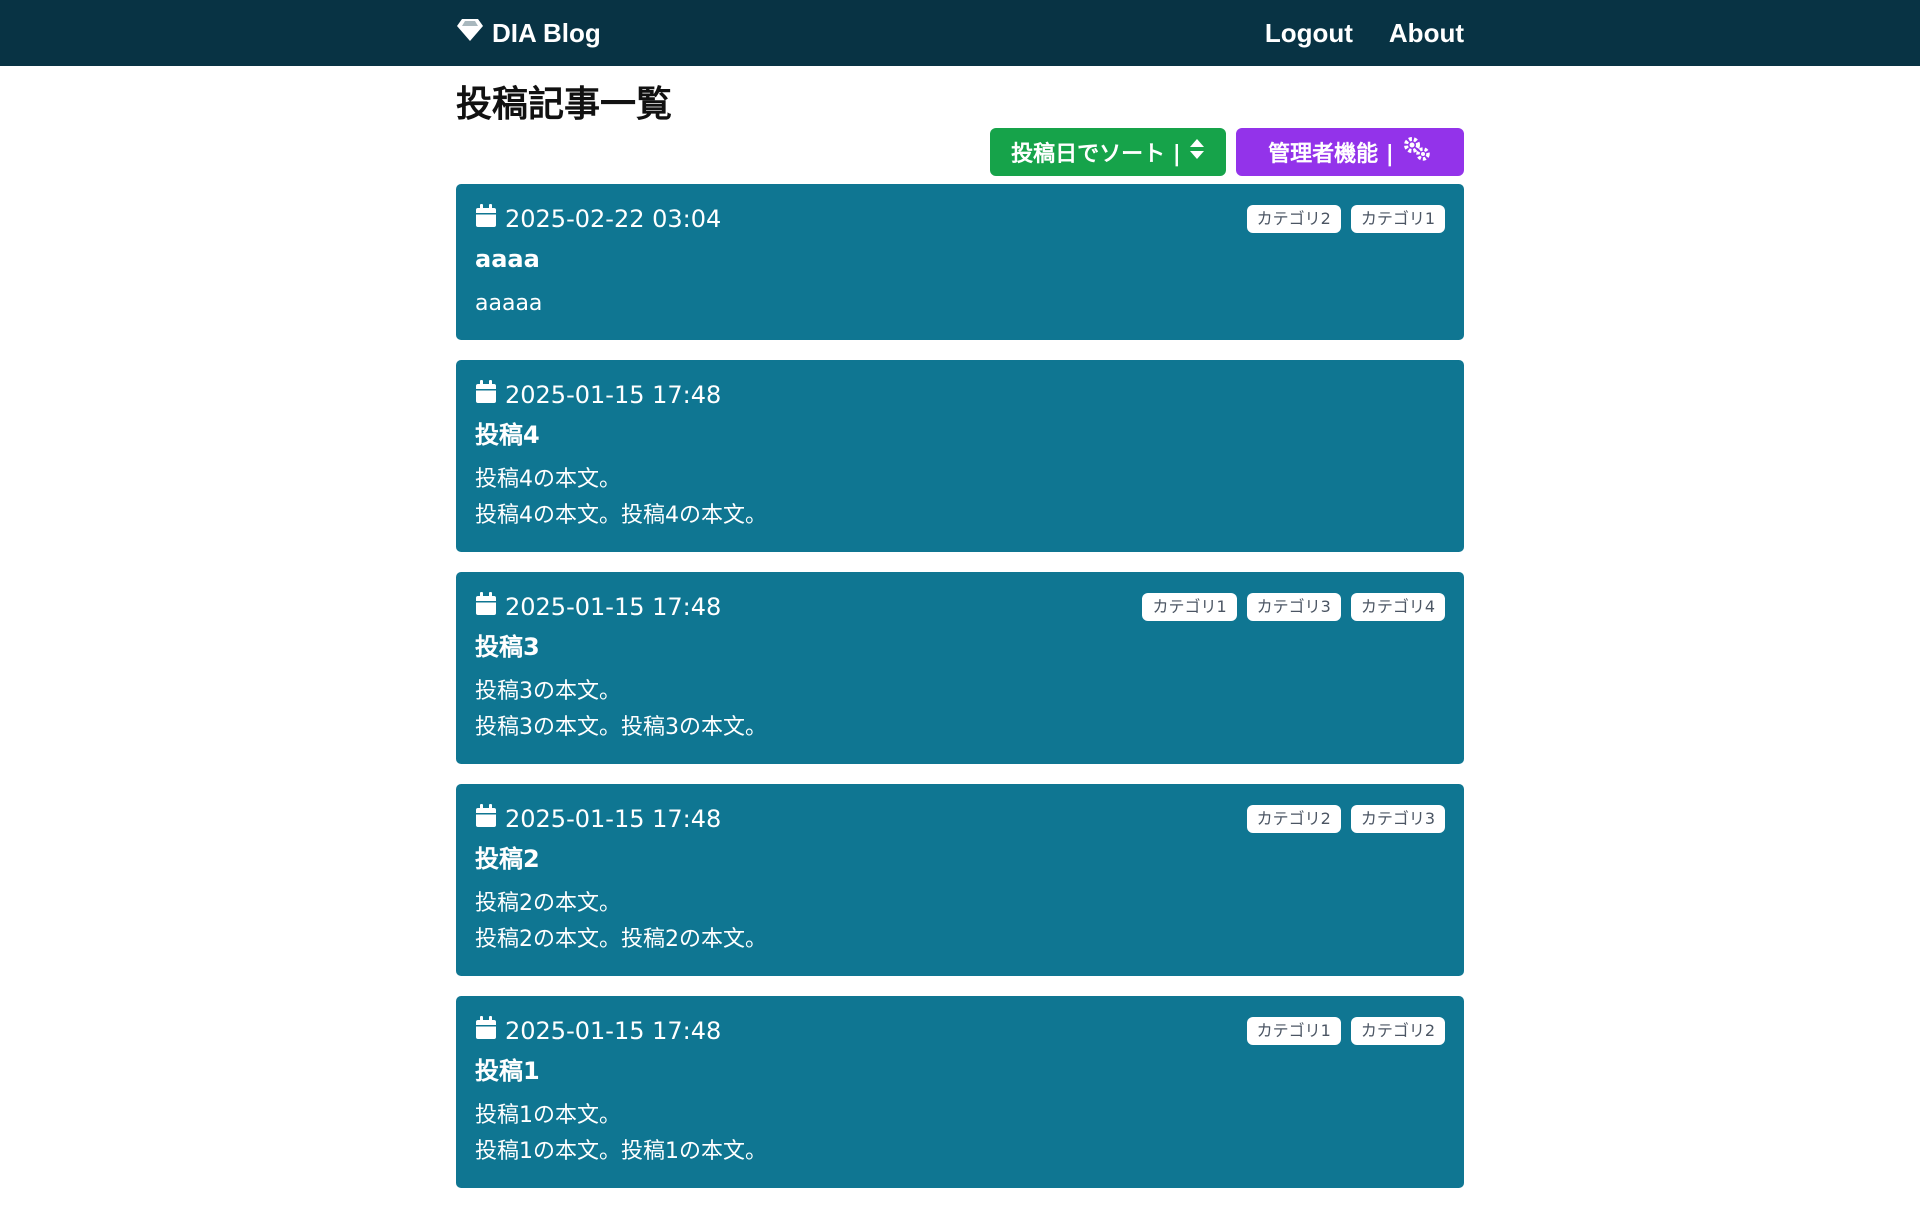 The image size is (1920, 1208). Describe the element at coordinates (1096, 154) in the screenshot. I see `sort-button-label: 投稿日でソート |` at that location.